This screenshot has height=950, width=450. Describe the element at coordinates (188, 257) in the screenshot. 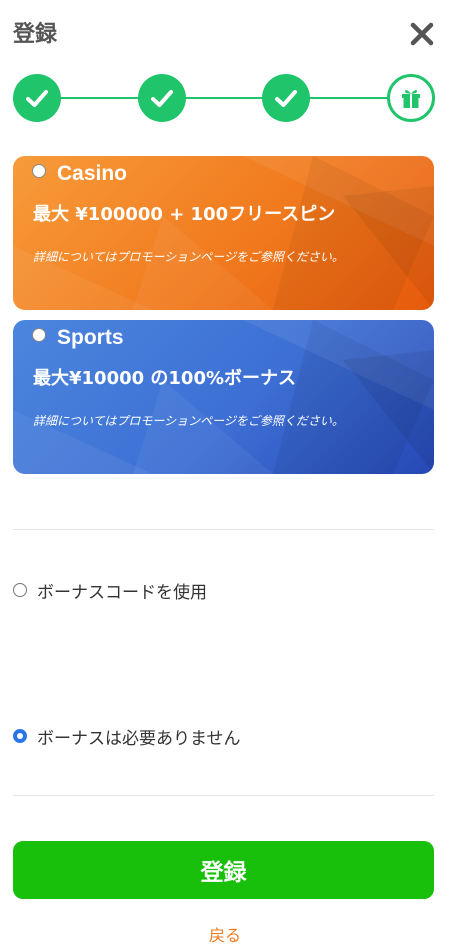

I see `casino-bonus-note: 詳細についてはプロモーションページをご参照ください。` at that location.